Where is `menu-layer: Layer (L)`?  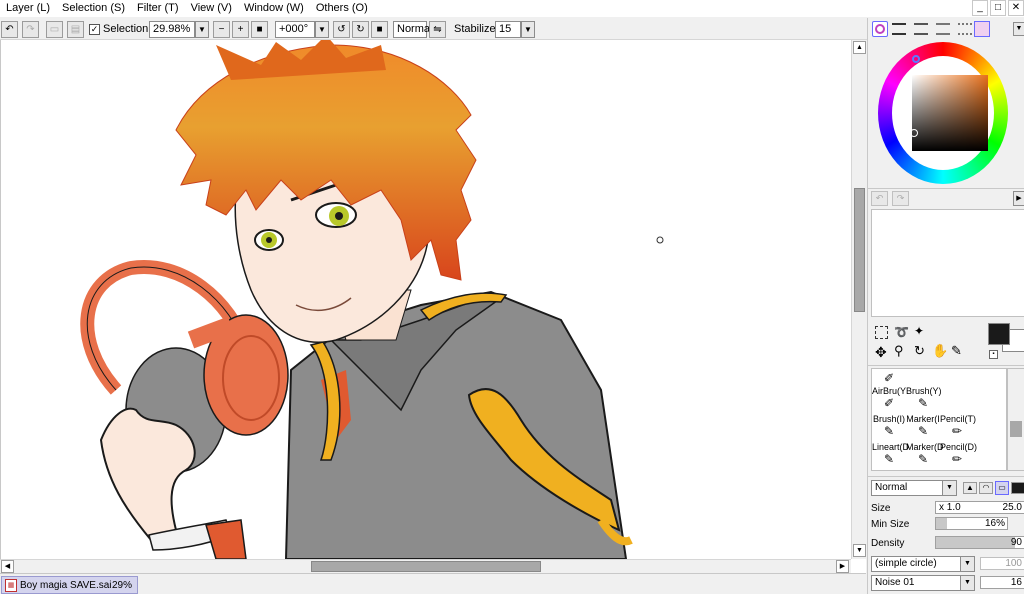
menu-layer: Layer (L) is located at coordinates (28, 8).